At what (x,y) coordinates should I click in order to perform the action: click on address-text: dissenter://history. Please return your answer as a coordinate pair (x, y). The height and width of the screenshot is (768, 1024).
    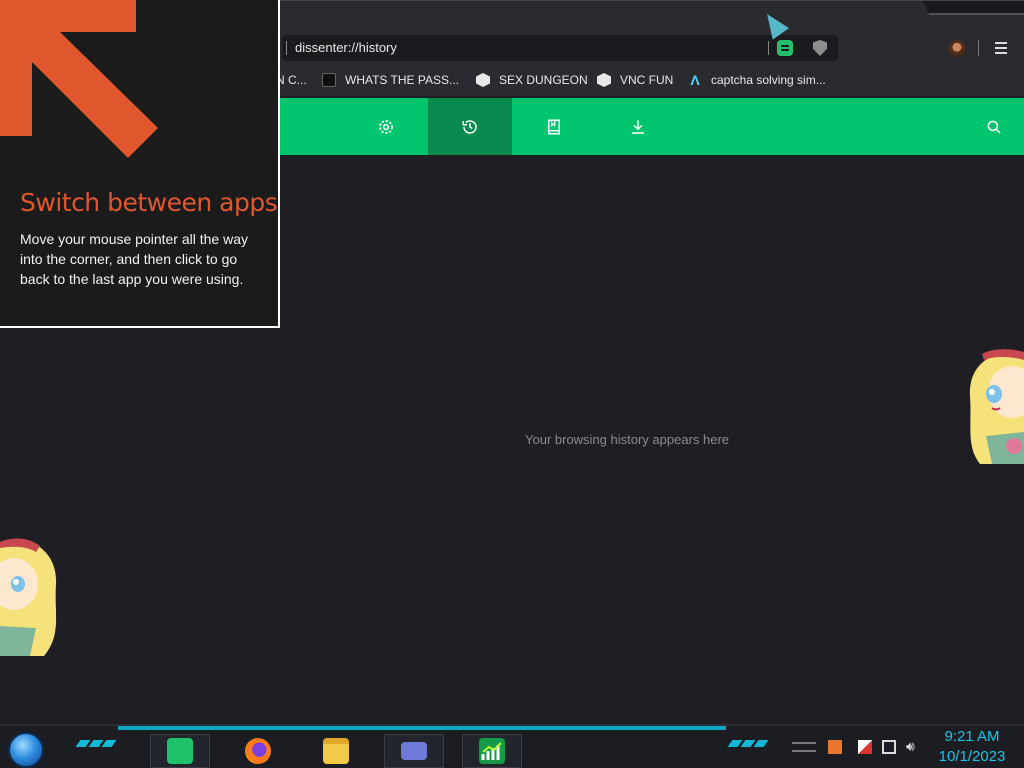
    Looking at the image, I should click on (346, 47).